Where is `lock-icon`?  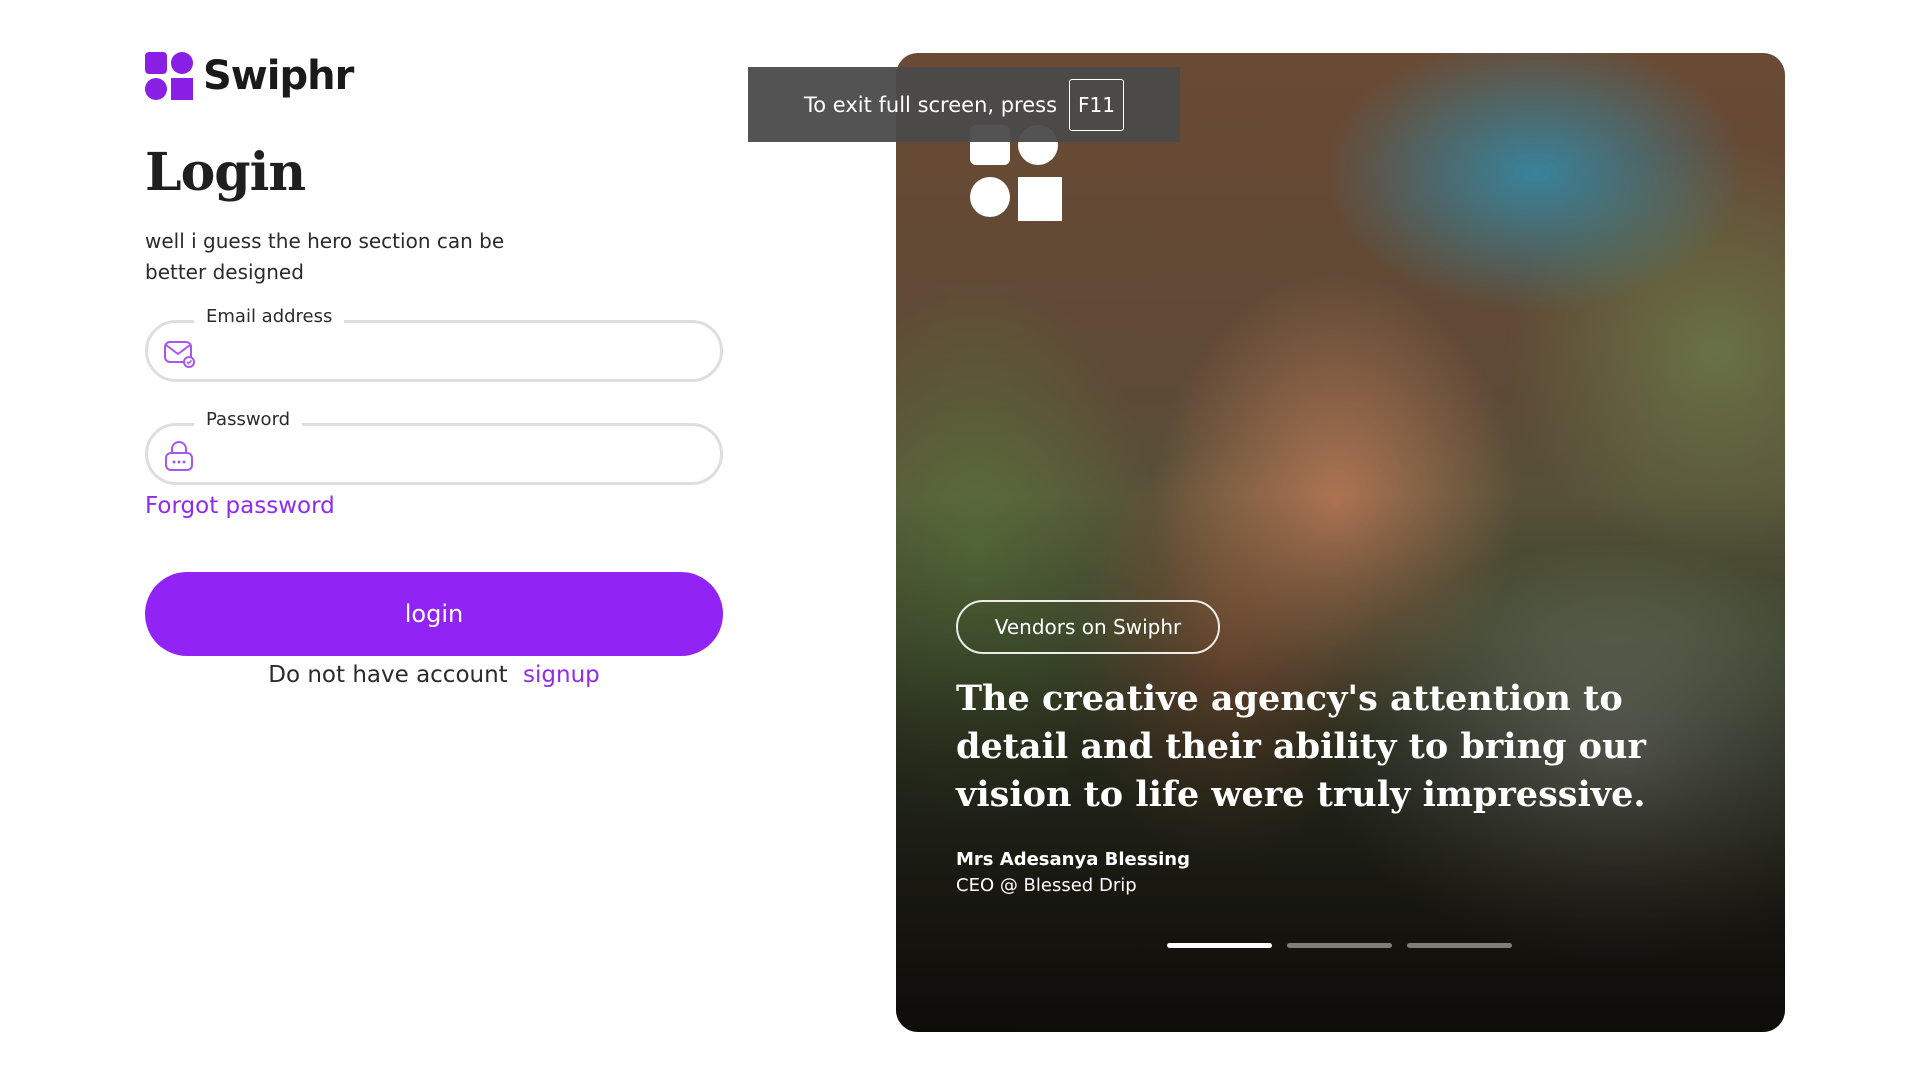
lock-icon is located at coordinates (179, 456).